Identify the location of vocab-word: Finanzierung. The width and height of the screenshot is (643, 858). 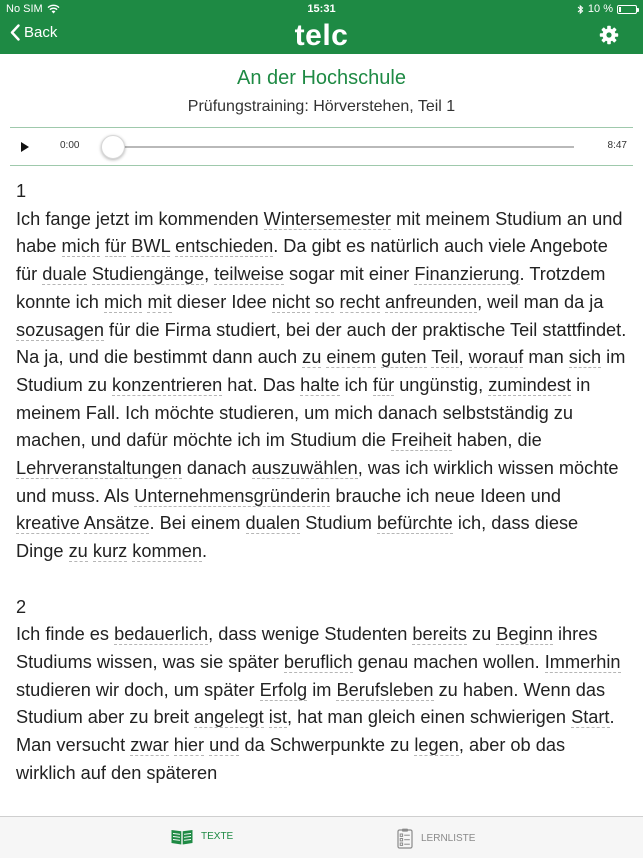
(467, 275).